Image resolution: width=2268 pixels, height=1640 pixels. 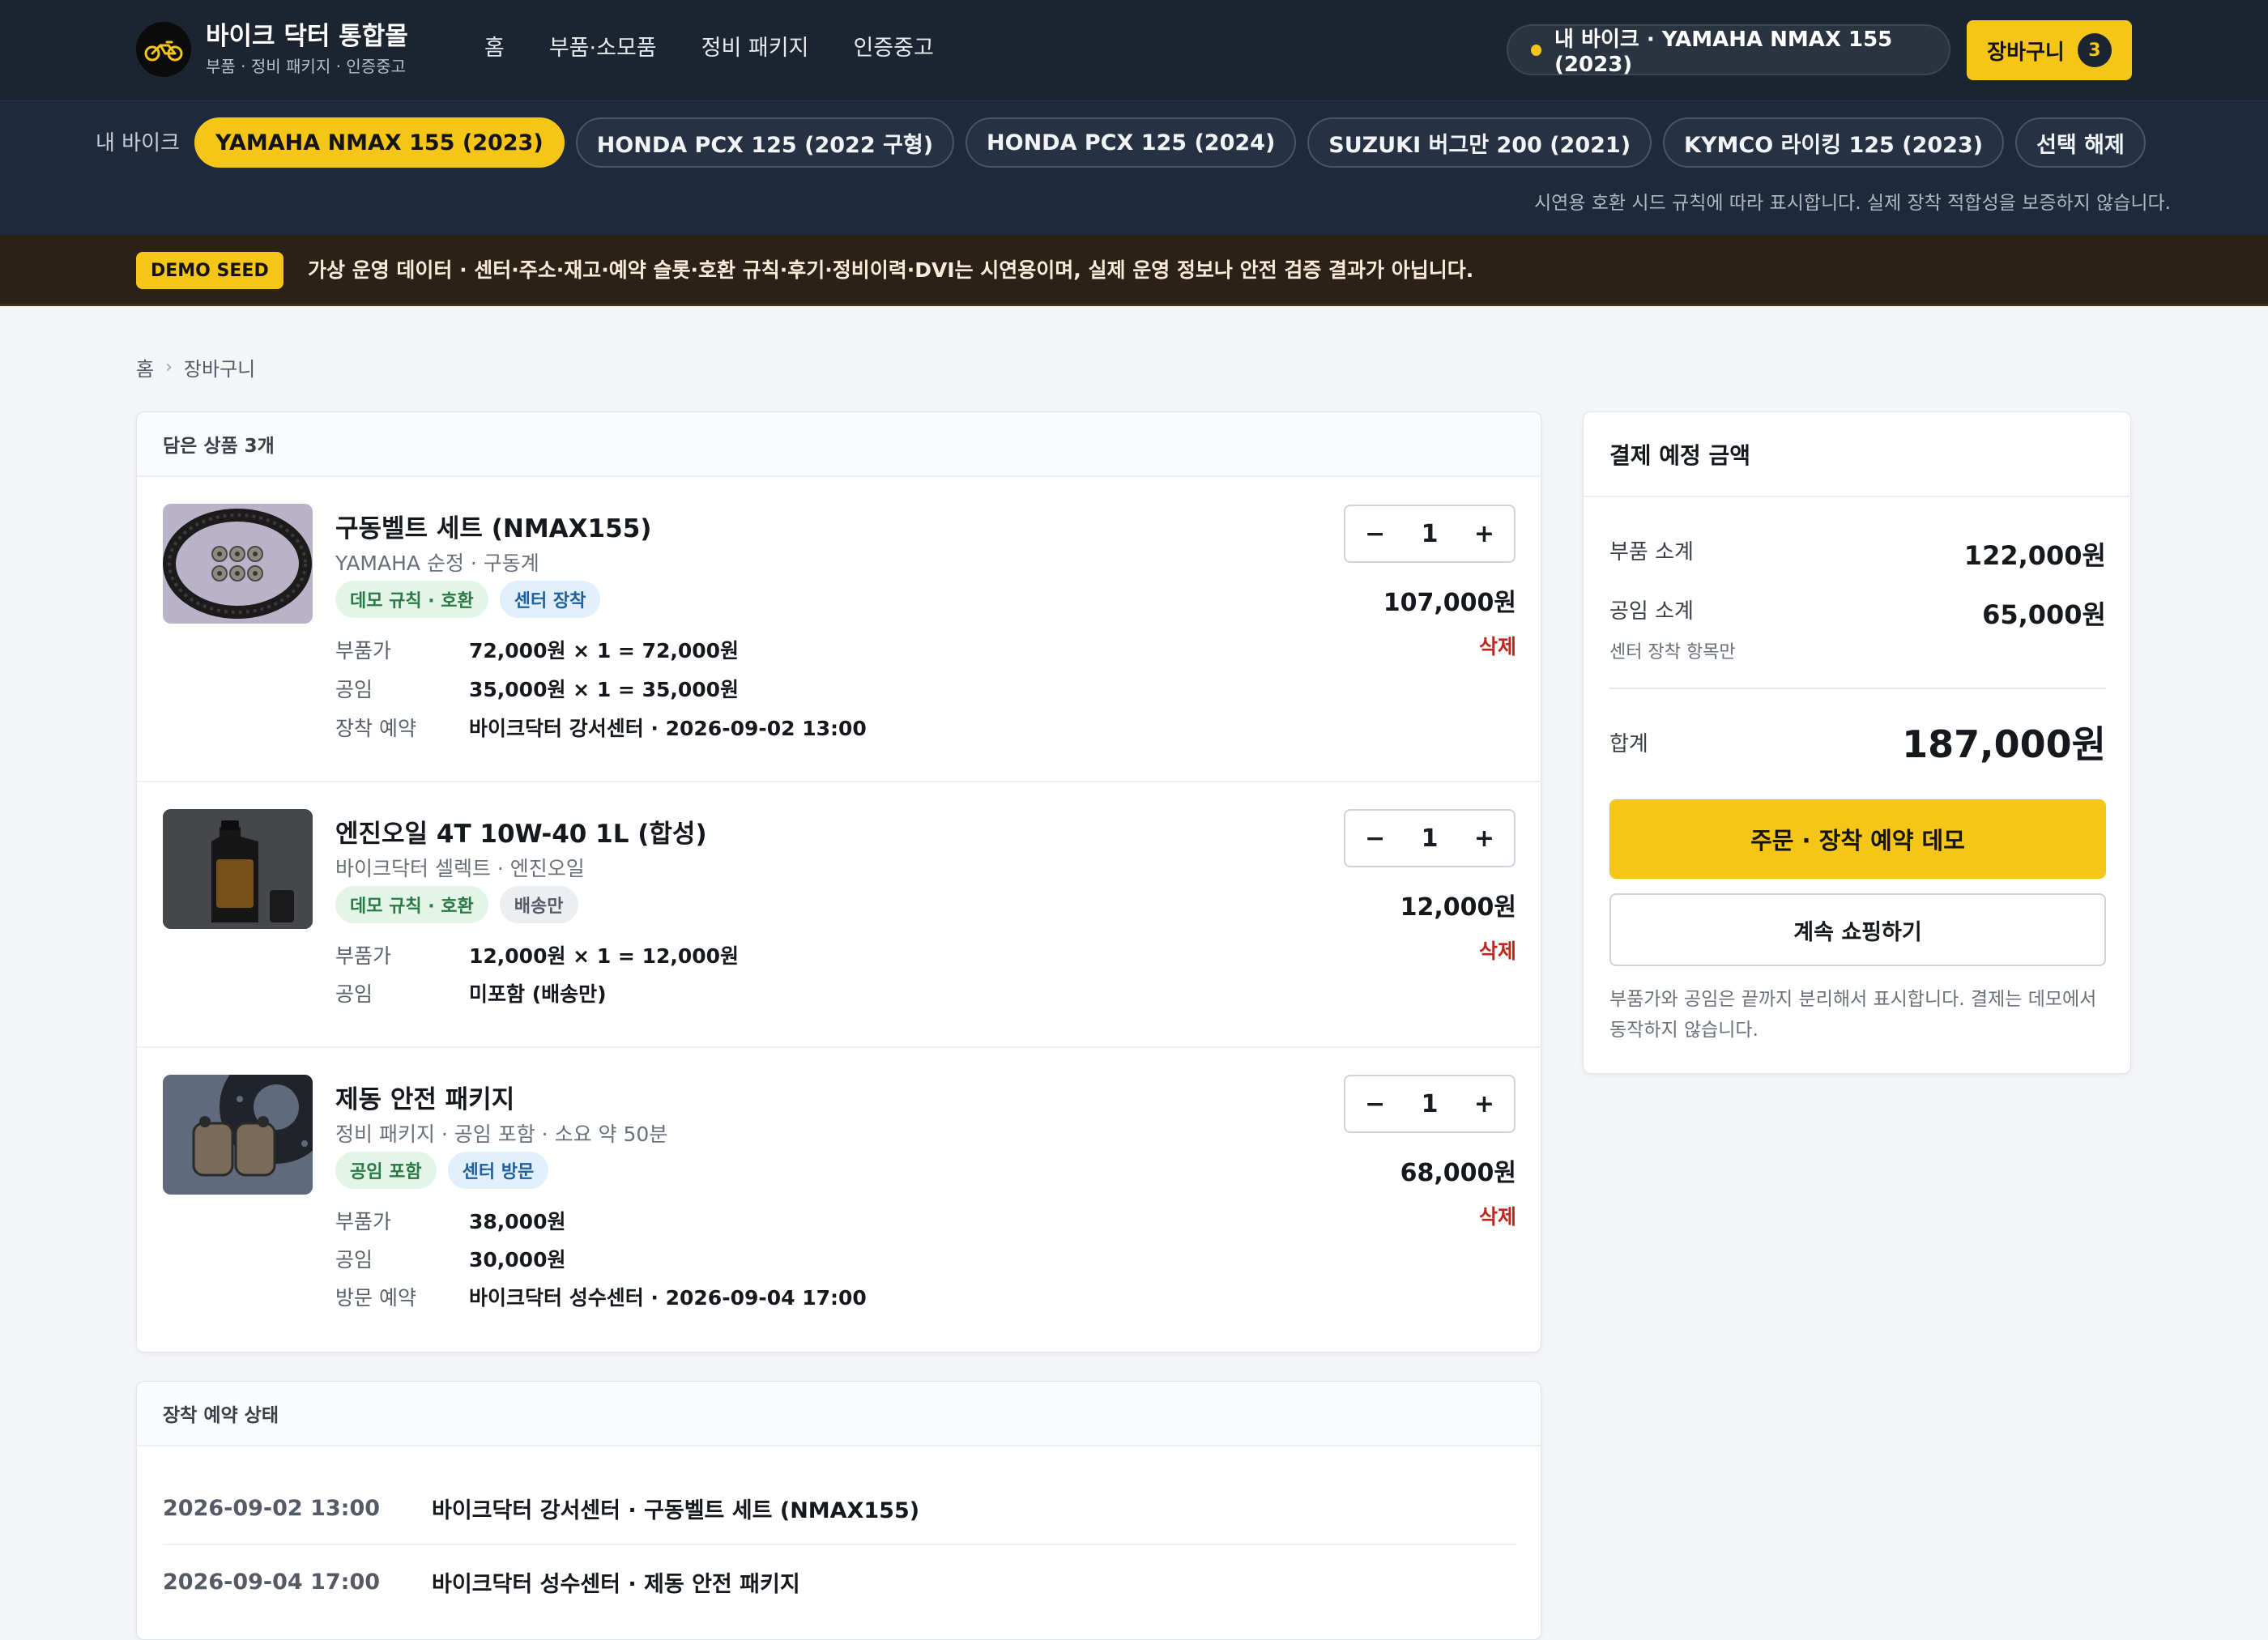 I want to click on bike-chip-suzuki-burgman: SUZUKI 버그만 200 (2021), so click(x=1479, y=143).